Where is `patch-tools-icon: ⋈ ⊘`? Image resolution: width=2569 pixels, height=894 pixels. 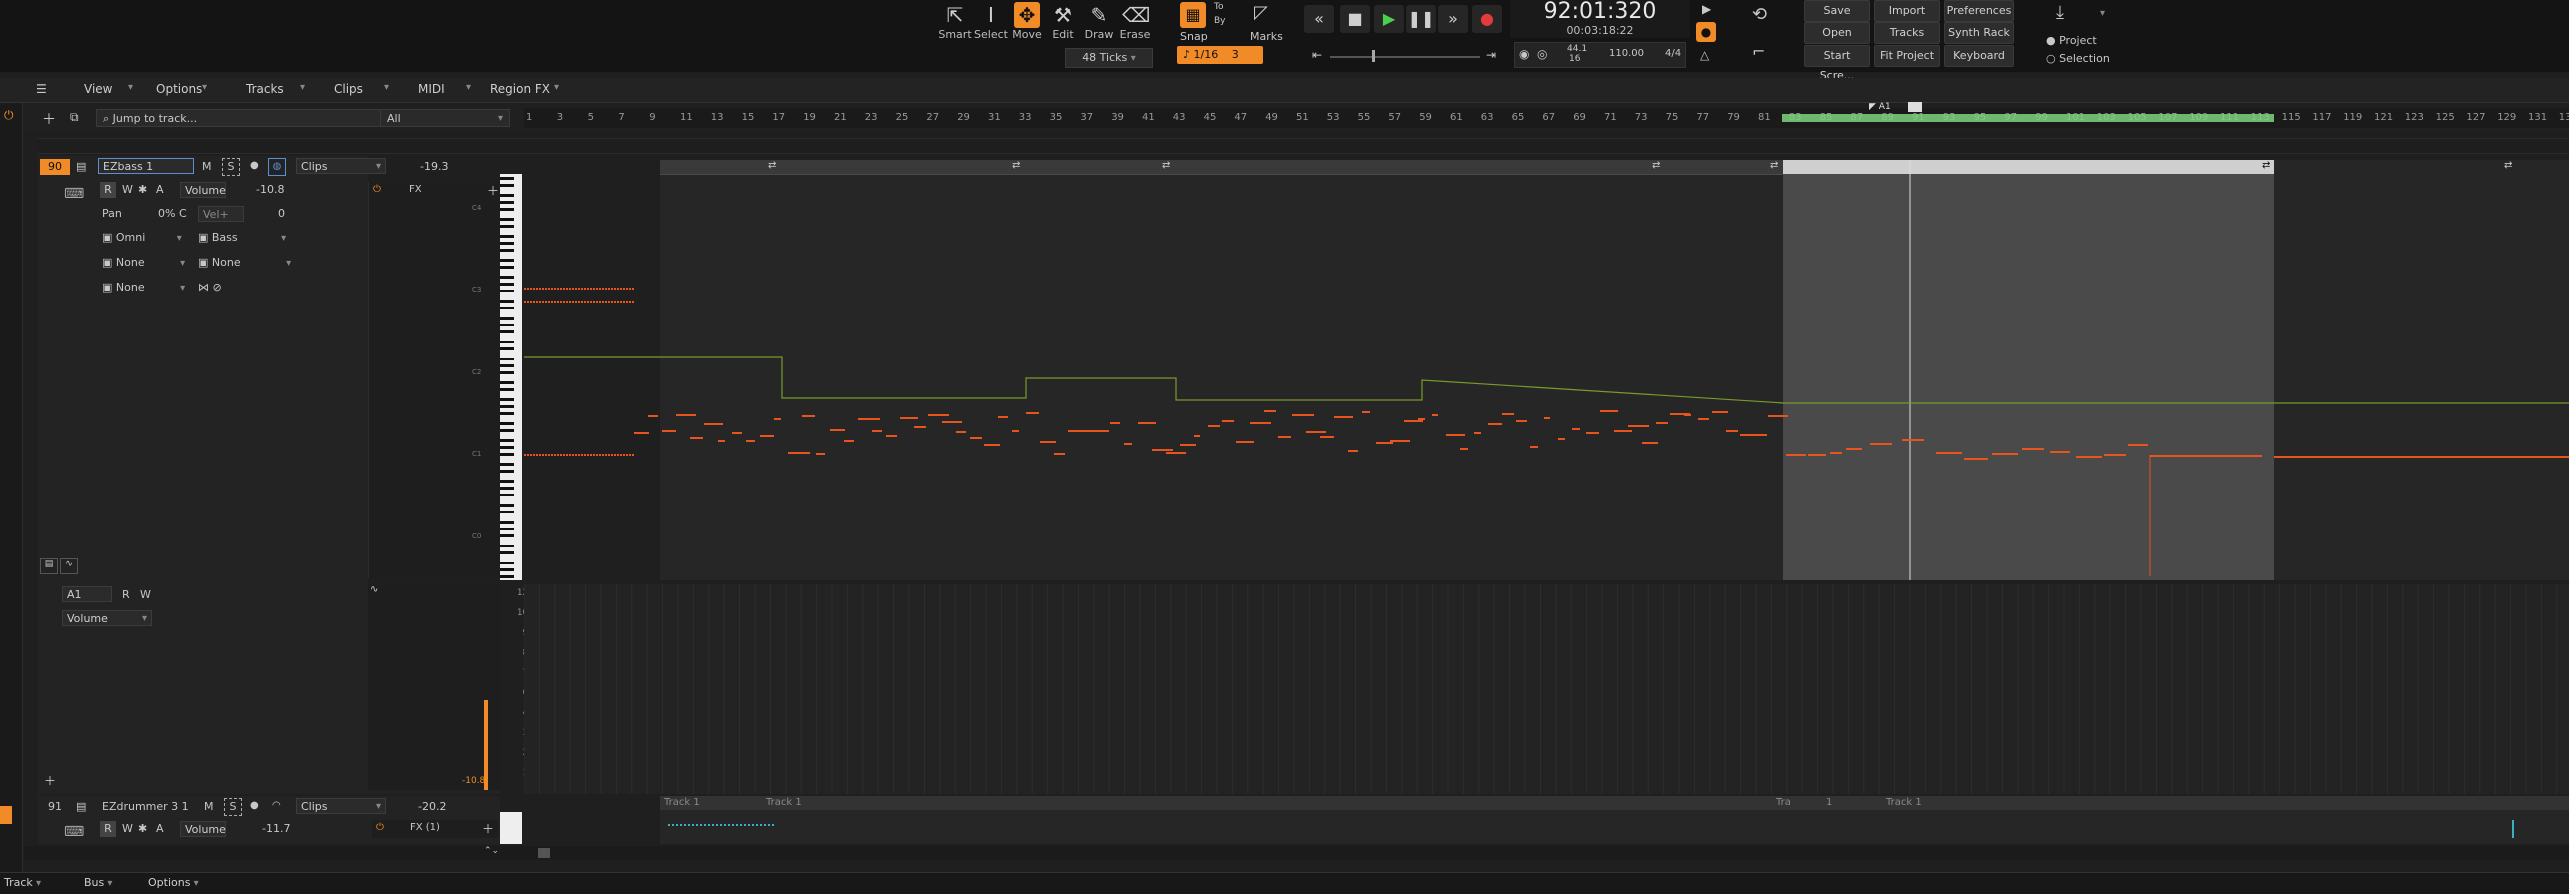 patch-tools-icon: ⋈ ⊘ is located at coordinates (210, 287).